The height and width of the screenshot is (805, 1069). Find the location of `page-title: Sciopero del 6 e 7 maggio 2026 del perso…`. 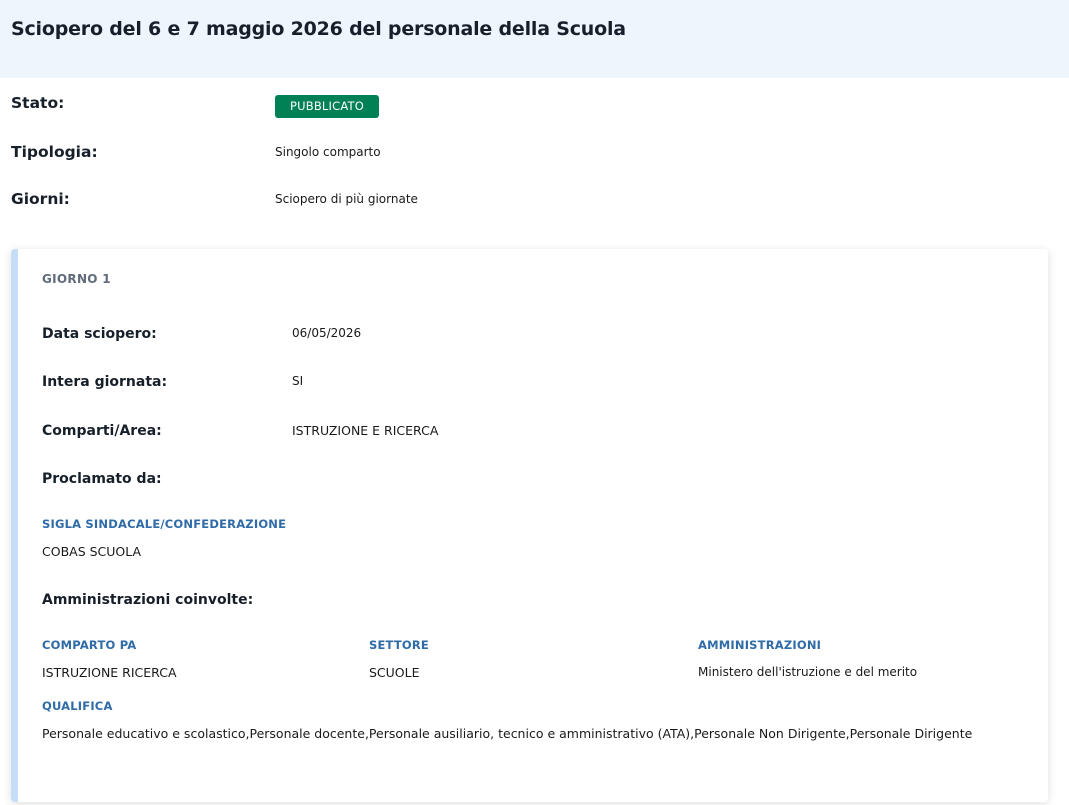

page-title: Sciopero del 6 e 7 maggio 2026 del perso… is located at coordinates (318, 29).